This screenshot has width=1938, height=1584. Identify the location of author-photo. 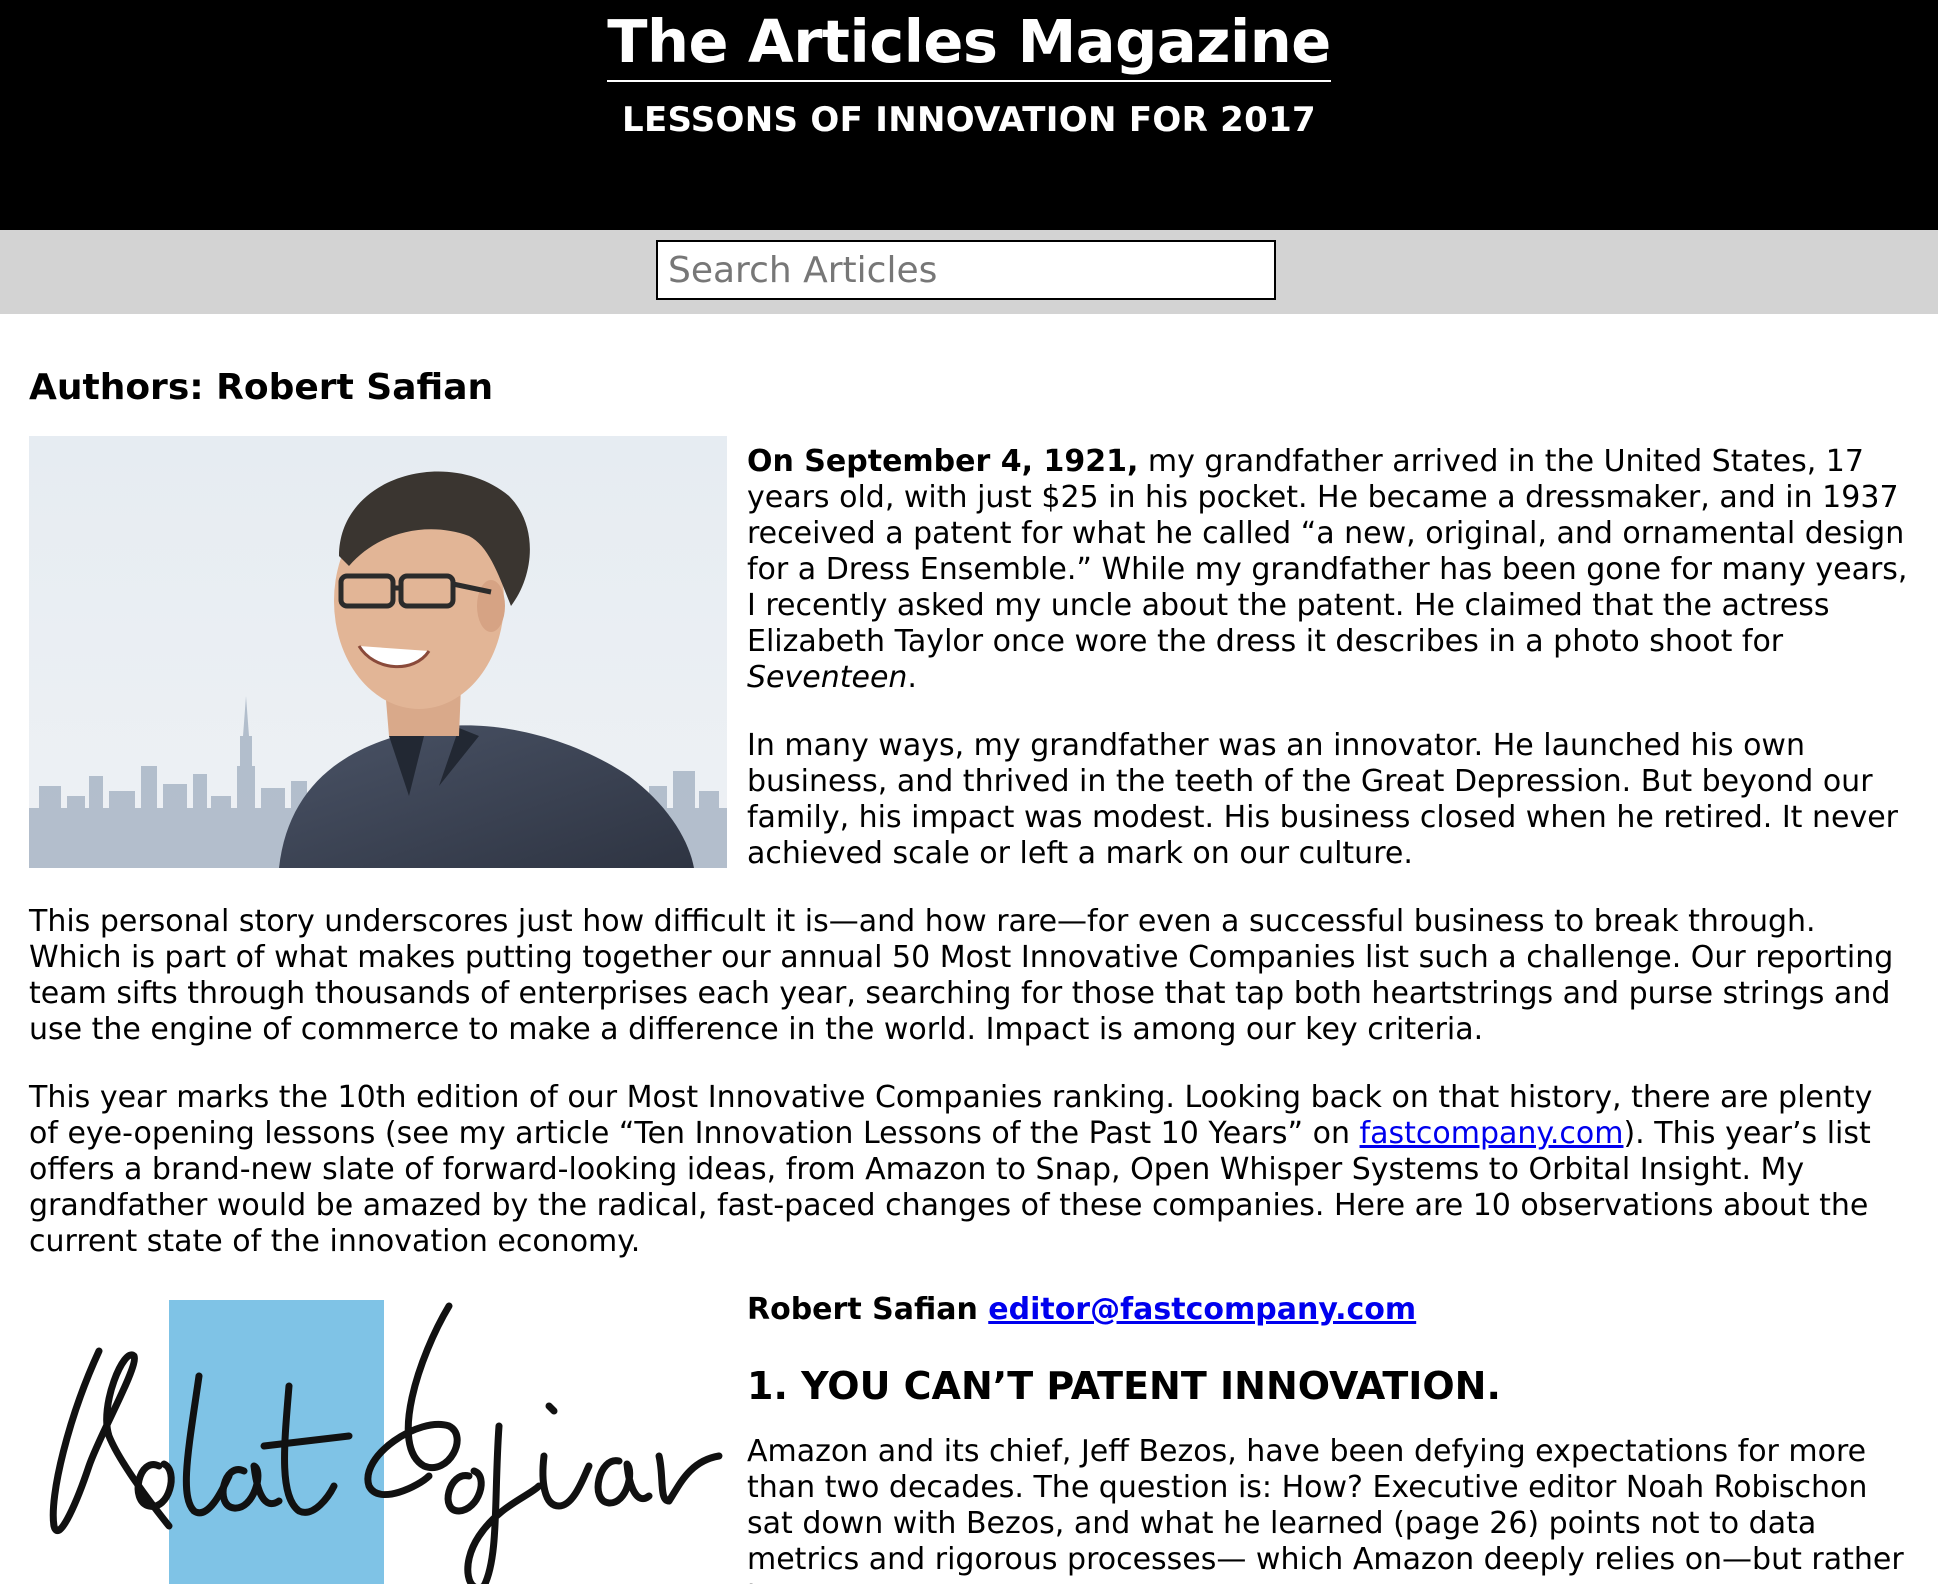
(378, 652).